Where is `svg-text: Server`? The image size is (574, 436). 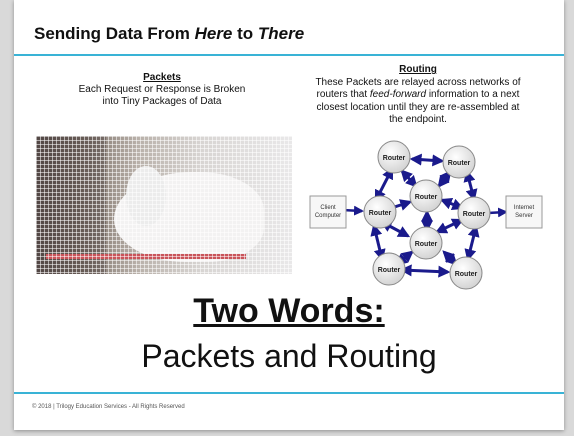
svg-text: Server is located at coordinates (524, 216).